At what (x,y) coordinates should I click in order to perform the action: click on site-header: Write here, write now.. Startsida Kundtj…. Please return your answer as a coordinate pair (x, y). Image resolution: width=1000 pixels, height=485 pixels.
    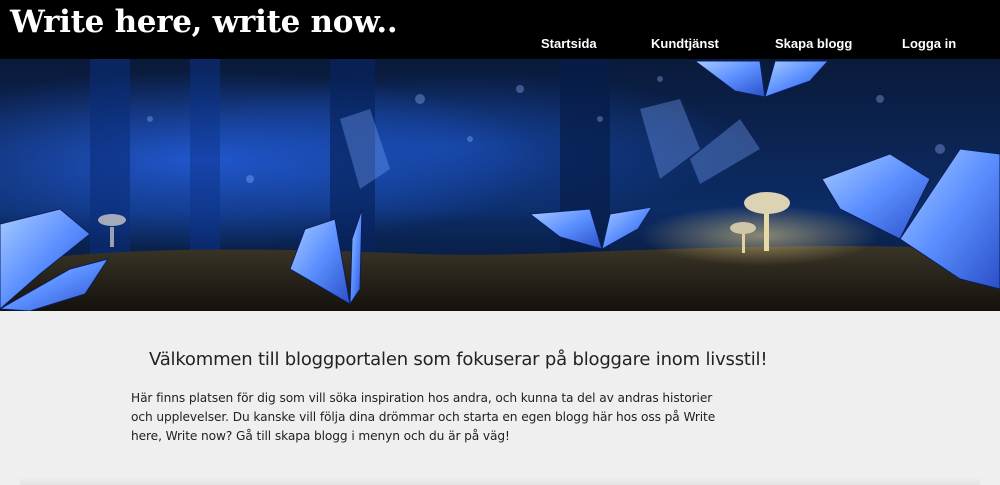
    Looking at the image, I should click on (500, 29).